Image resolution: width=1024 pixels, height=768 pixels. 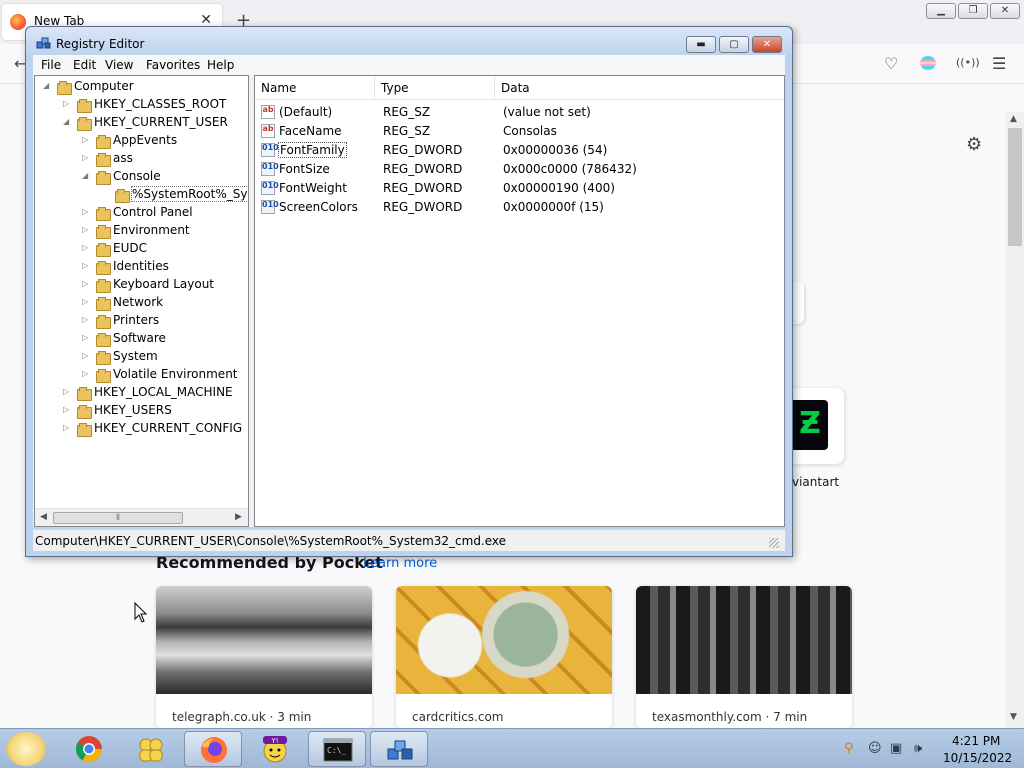 I want to click on messenger-tray-icon: ☺, so click(x=875, y=748).